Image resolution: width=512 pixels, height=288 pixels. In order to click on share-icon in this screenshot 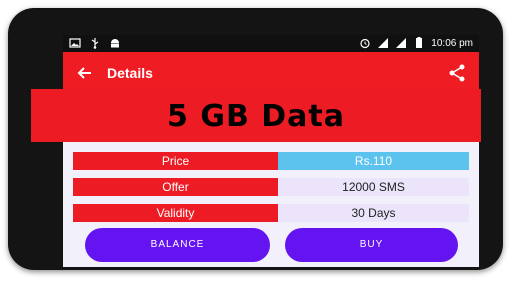, I will do `click(457, 73)`.